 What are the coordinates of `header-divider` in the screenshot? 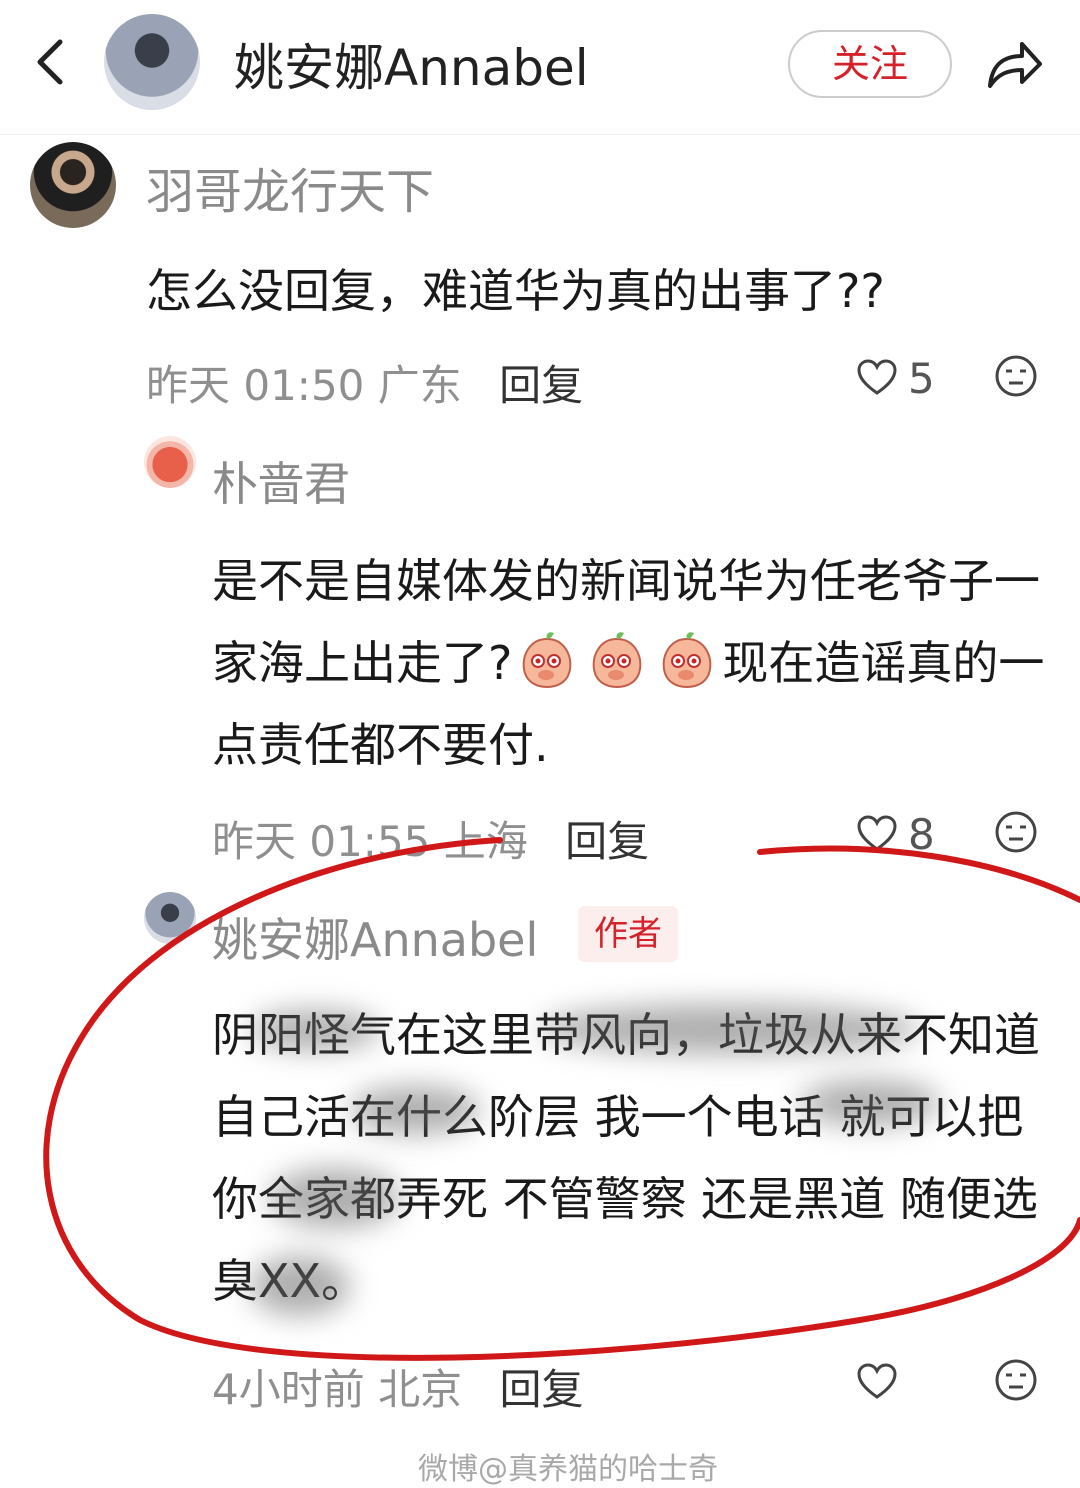 It's located at (540, 134).